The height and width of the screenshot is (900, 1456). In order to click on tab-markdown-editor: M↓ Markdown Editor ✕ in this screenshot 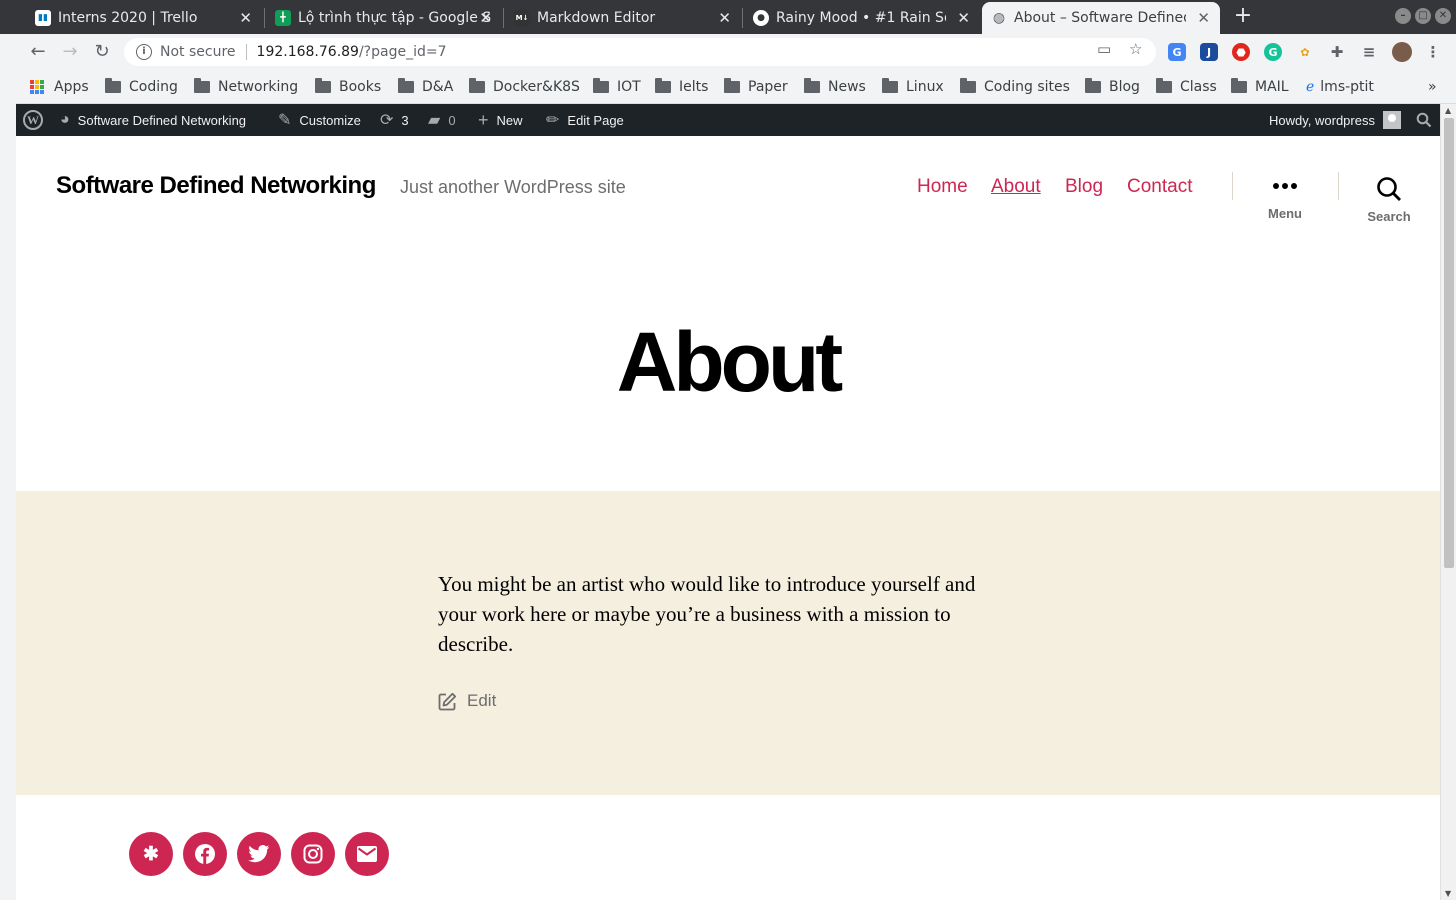, I will do `click(623, 18)`.